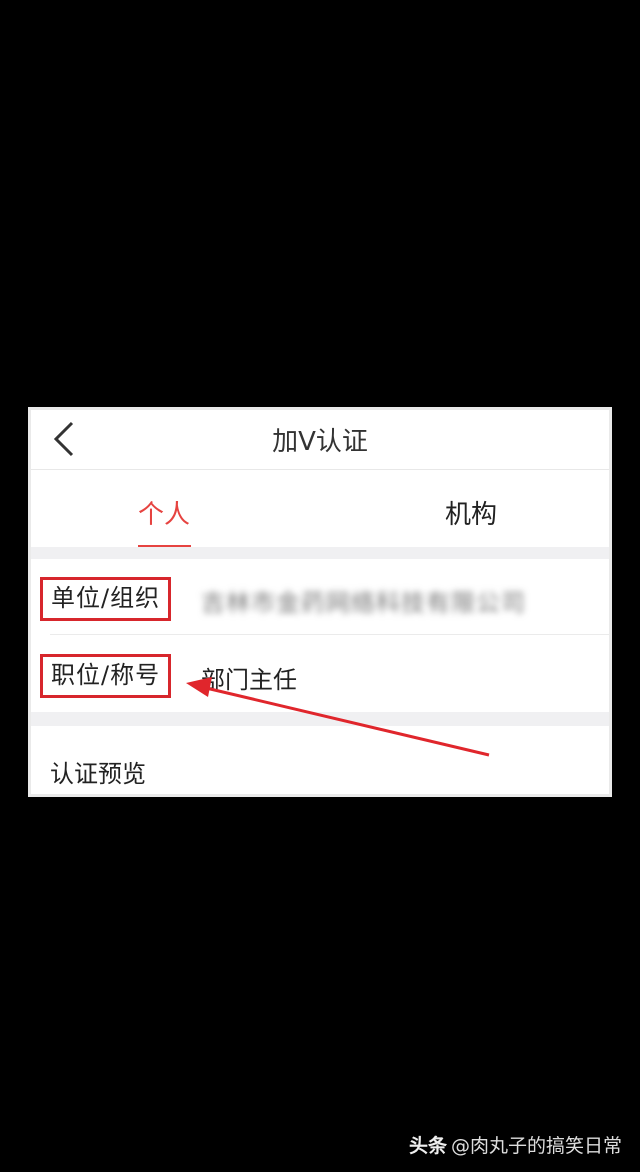  Describe the element at coordinates (106, 599) in the screenshot. I see `field-label-organization: 单位/组织` at that location.